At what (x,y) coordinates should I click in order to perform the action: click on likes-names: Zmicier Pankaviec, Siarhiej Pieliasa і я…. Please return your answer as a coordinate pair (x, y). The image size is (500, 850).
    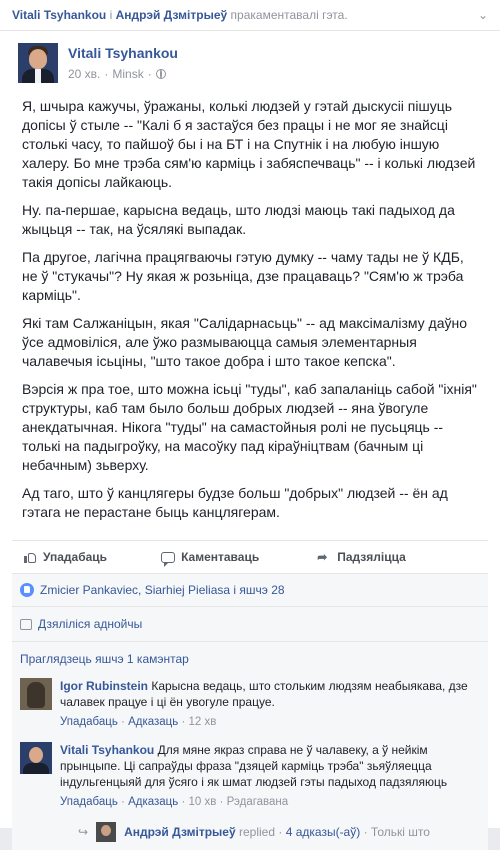
    Looking at the image, I should click on (162, 590).